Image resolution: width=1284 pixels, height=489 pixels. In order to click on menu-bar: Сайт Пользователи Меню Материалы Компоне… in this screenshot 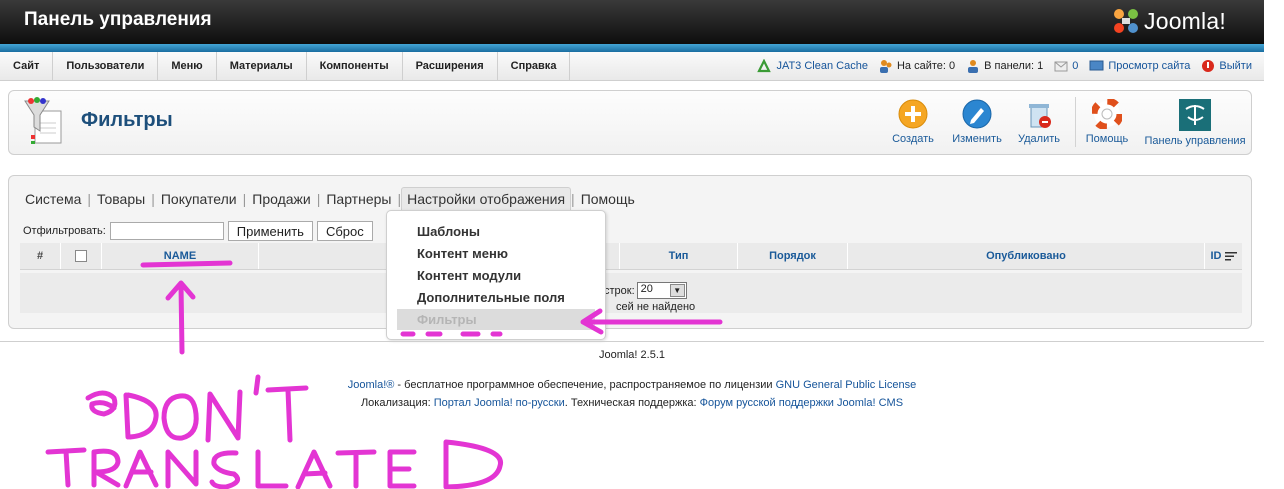, I will do `click(632, 66)`.